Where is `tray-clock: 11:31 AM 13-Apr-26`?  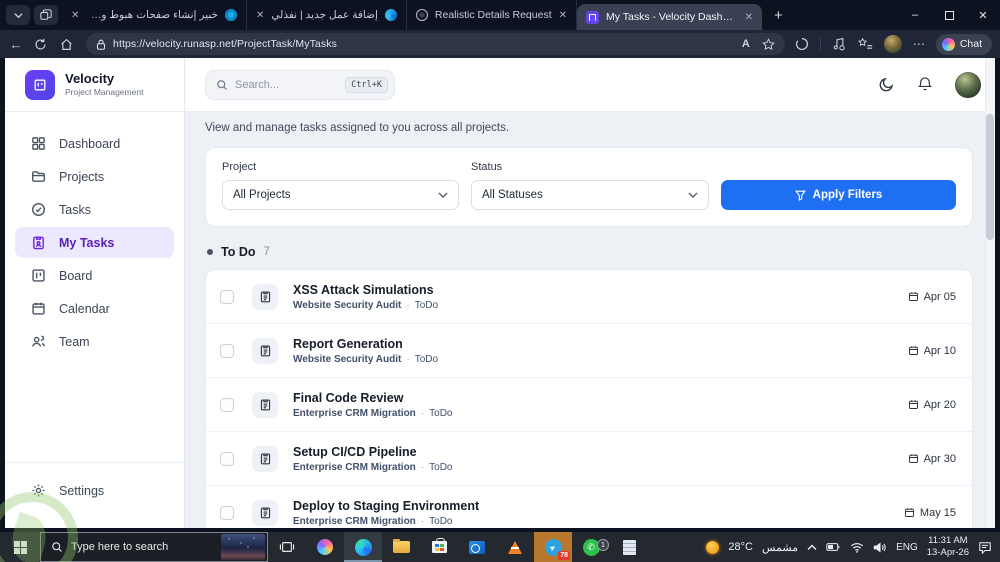 tray-clock: 11:31 AM 13-Apr-26 is located at coordinates (948, 547).